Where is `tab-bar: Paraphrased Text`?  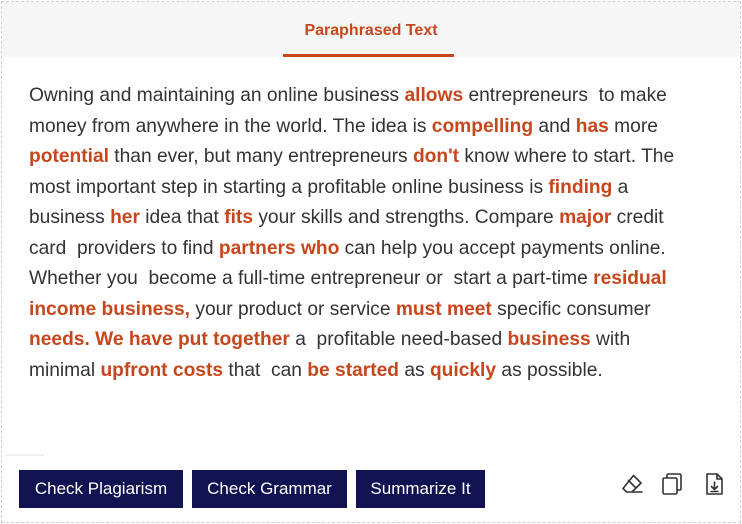
tab-bar: Paraphrased Text is located at coordinates (371, 29).